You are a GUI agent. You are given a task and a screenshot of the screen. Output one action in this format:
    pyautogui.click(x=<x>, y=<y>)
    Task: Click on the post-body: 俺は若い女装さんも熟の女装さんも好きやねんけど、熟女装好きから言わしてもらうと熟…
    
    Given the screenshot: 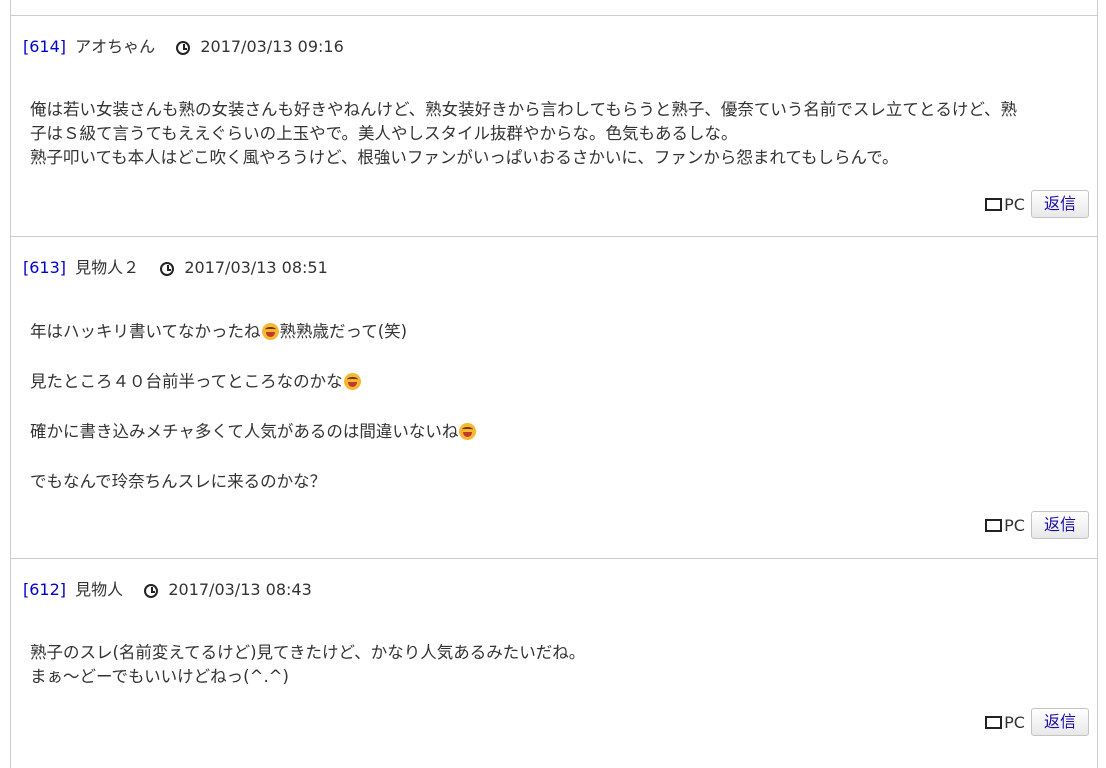 What is the action you would take?
    pyautogui.click(x=558, y=134)
    